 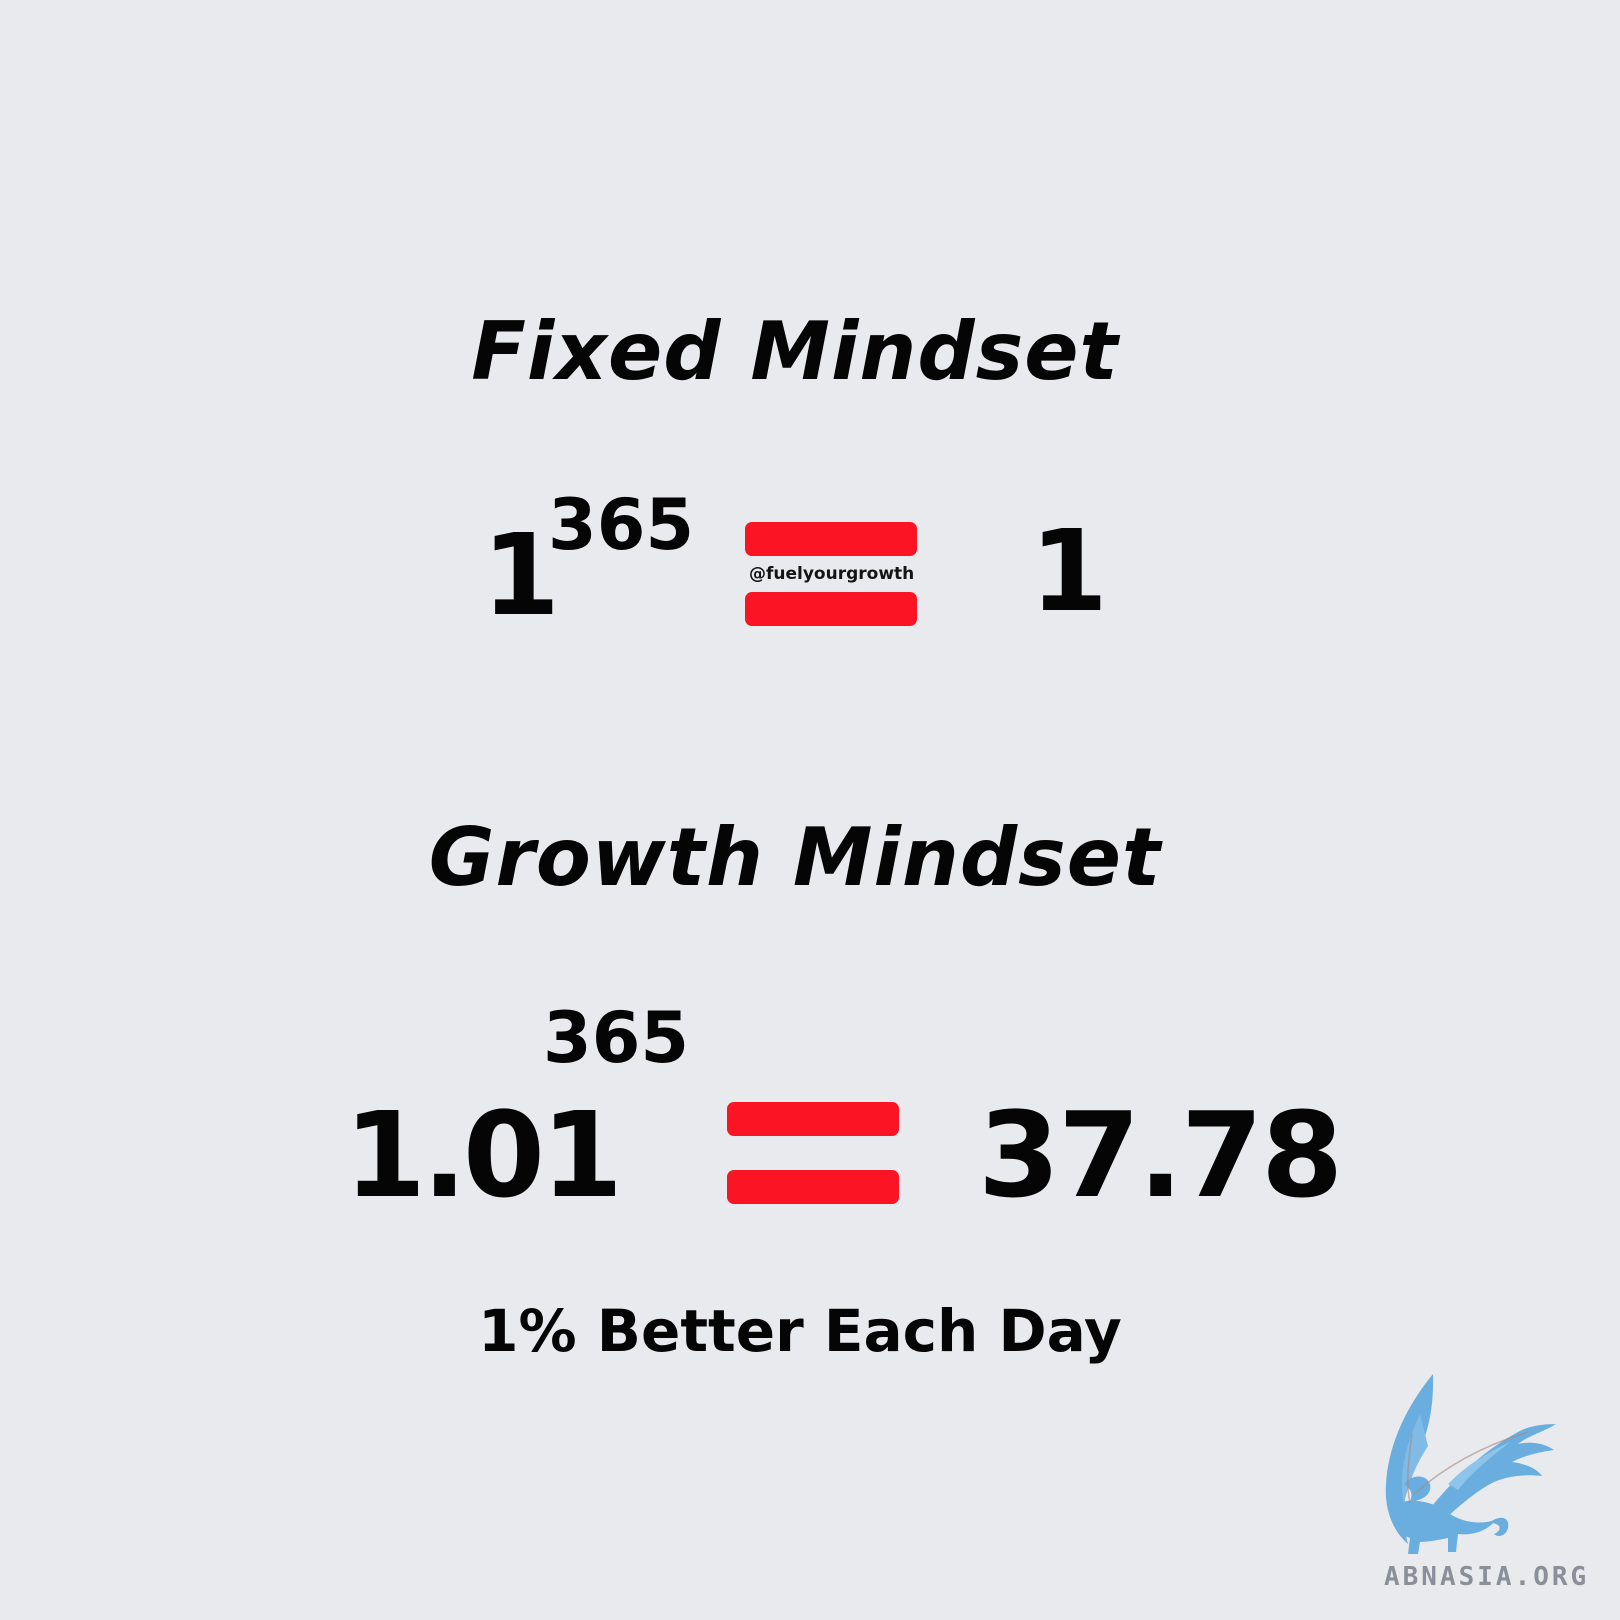 What do you see at coordinates (483, 1155) in the screenshot?
I see `growth-base-number: 1.01` at bounding box center [483, 1155].